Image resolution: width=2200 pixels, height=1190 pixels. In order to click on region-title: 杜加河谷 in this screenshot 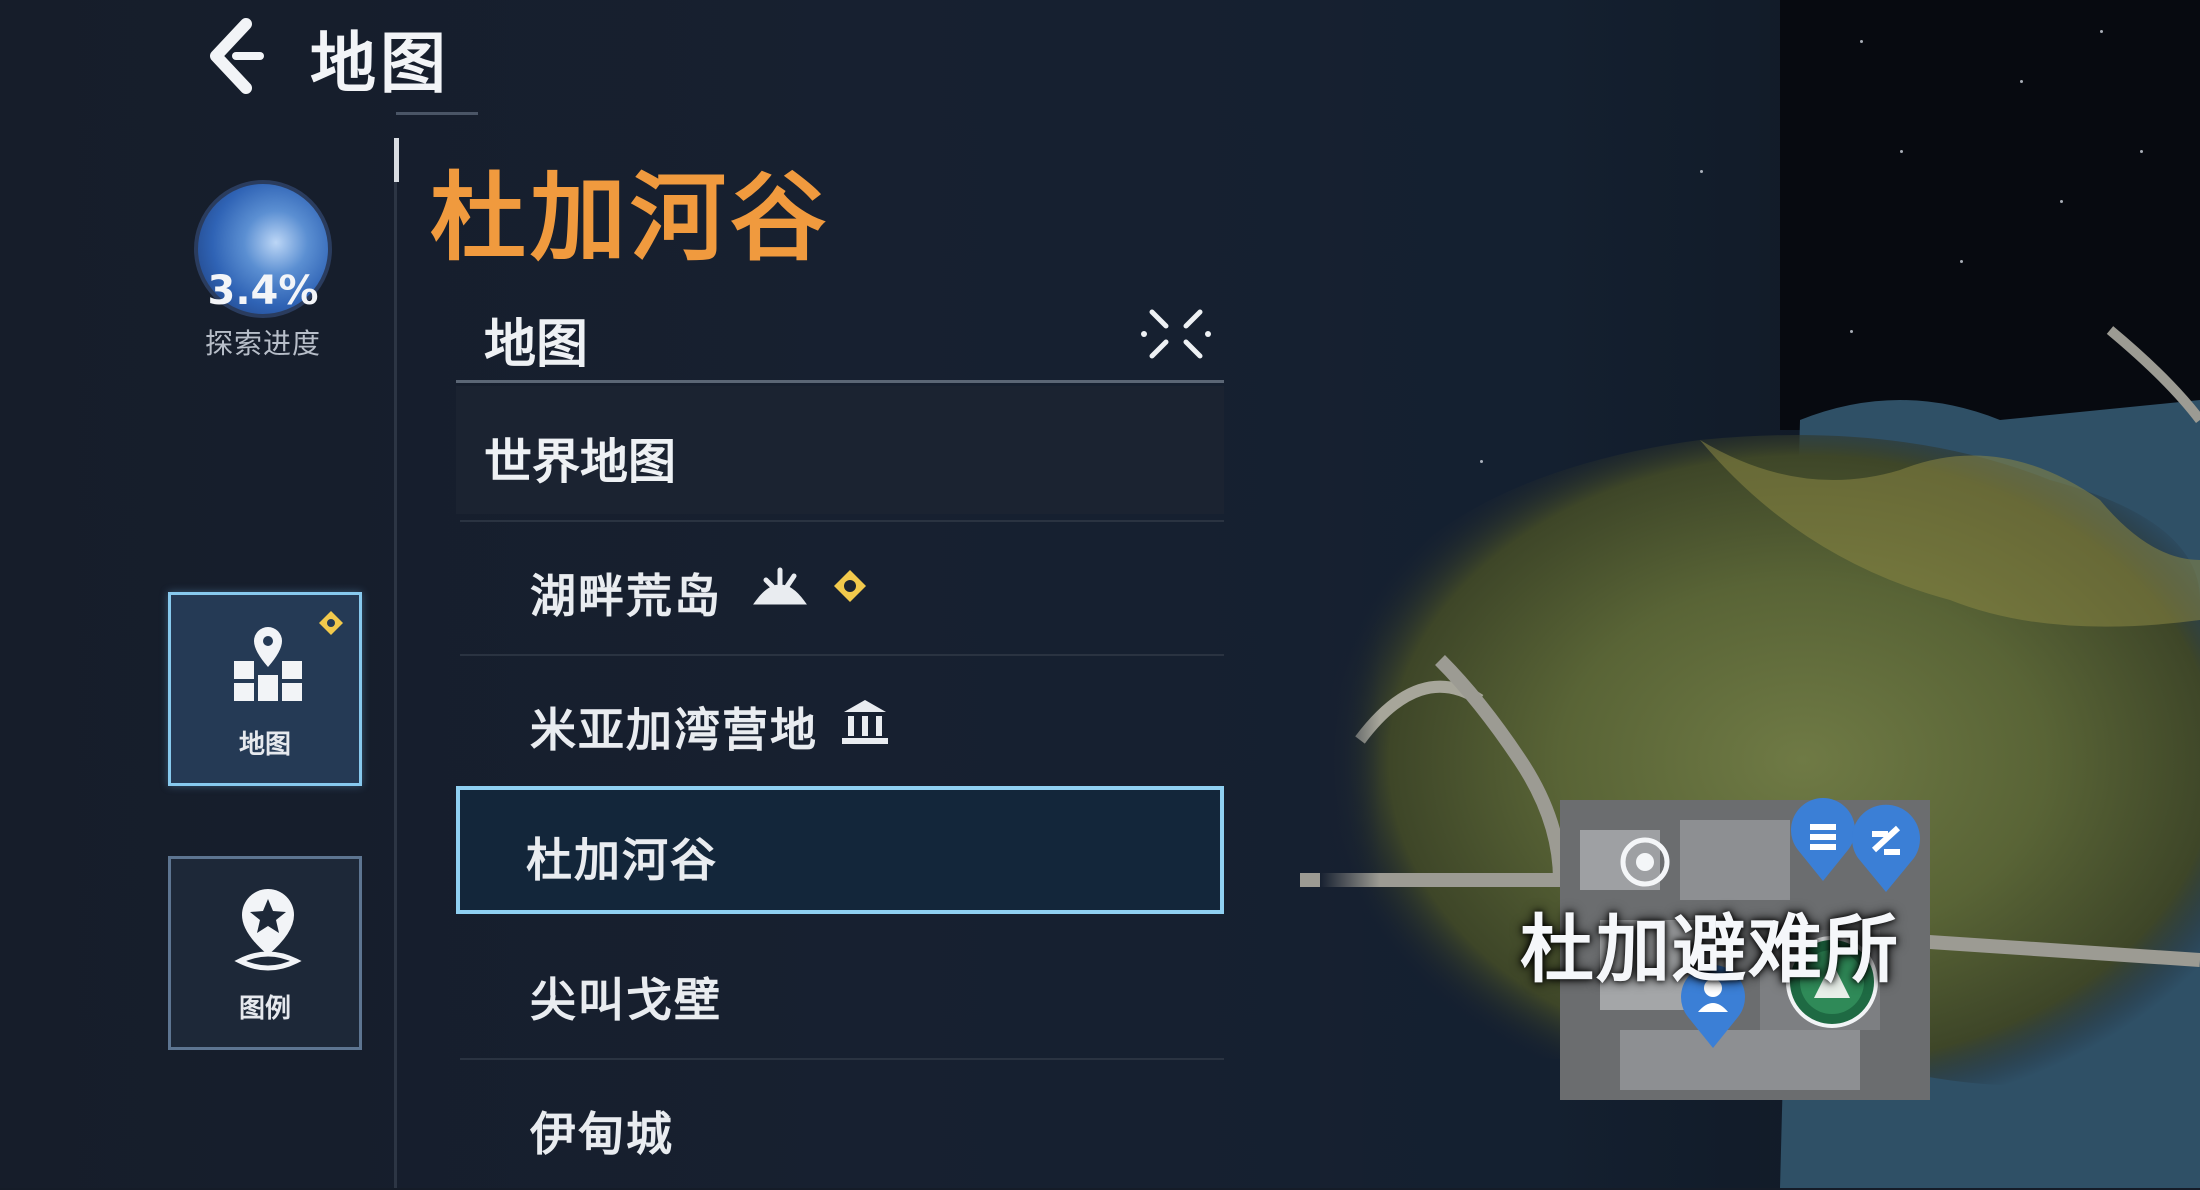, I will do `click(630, 218)`.